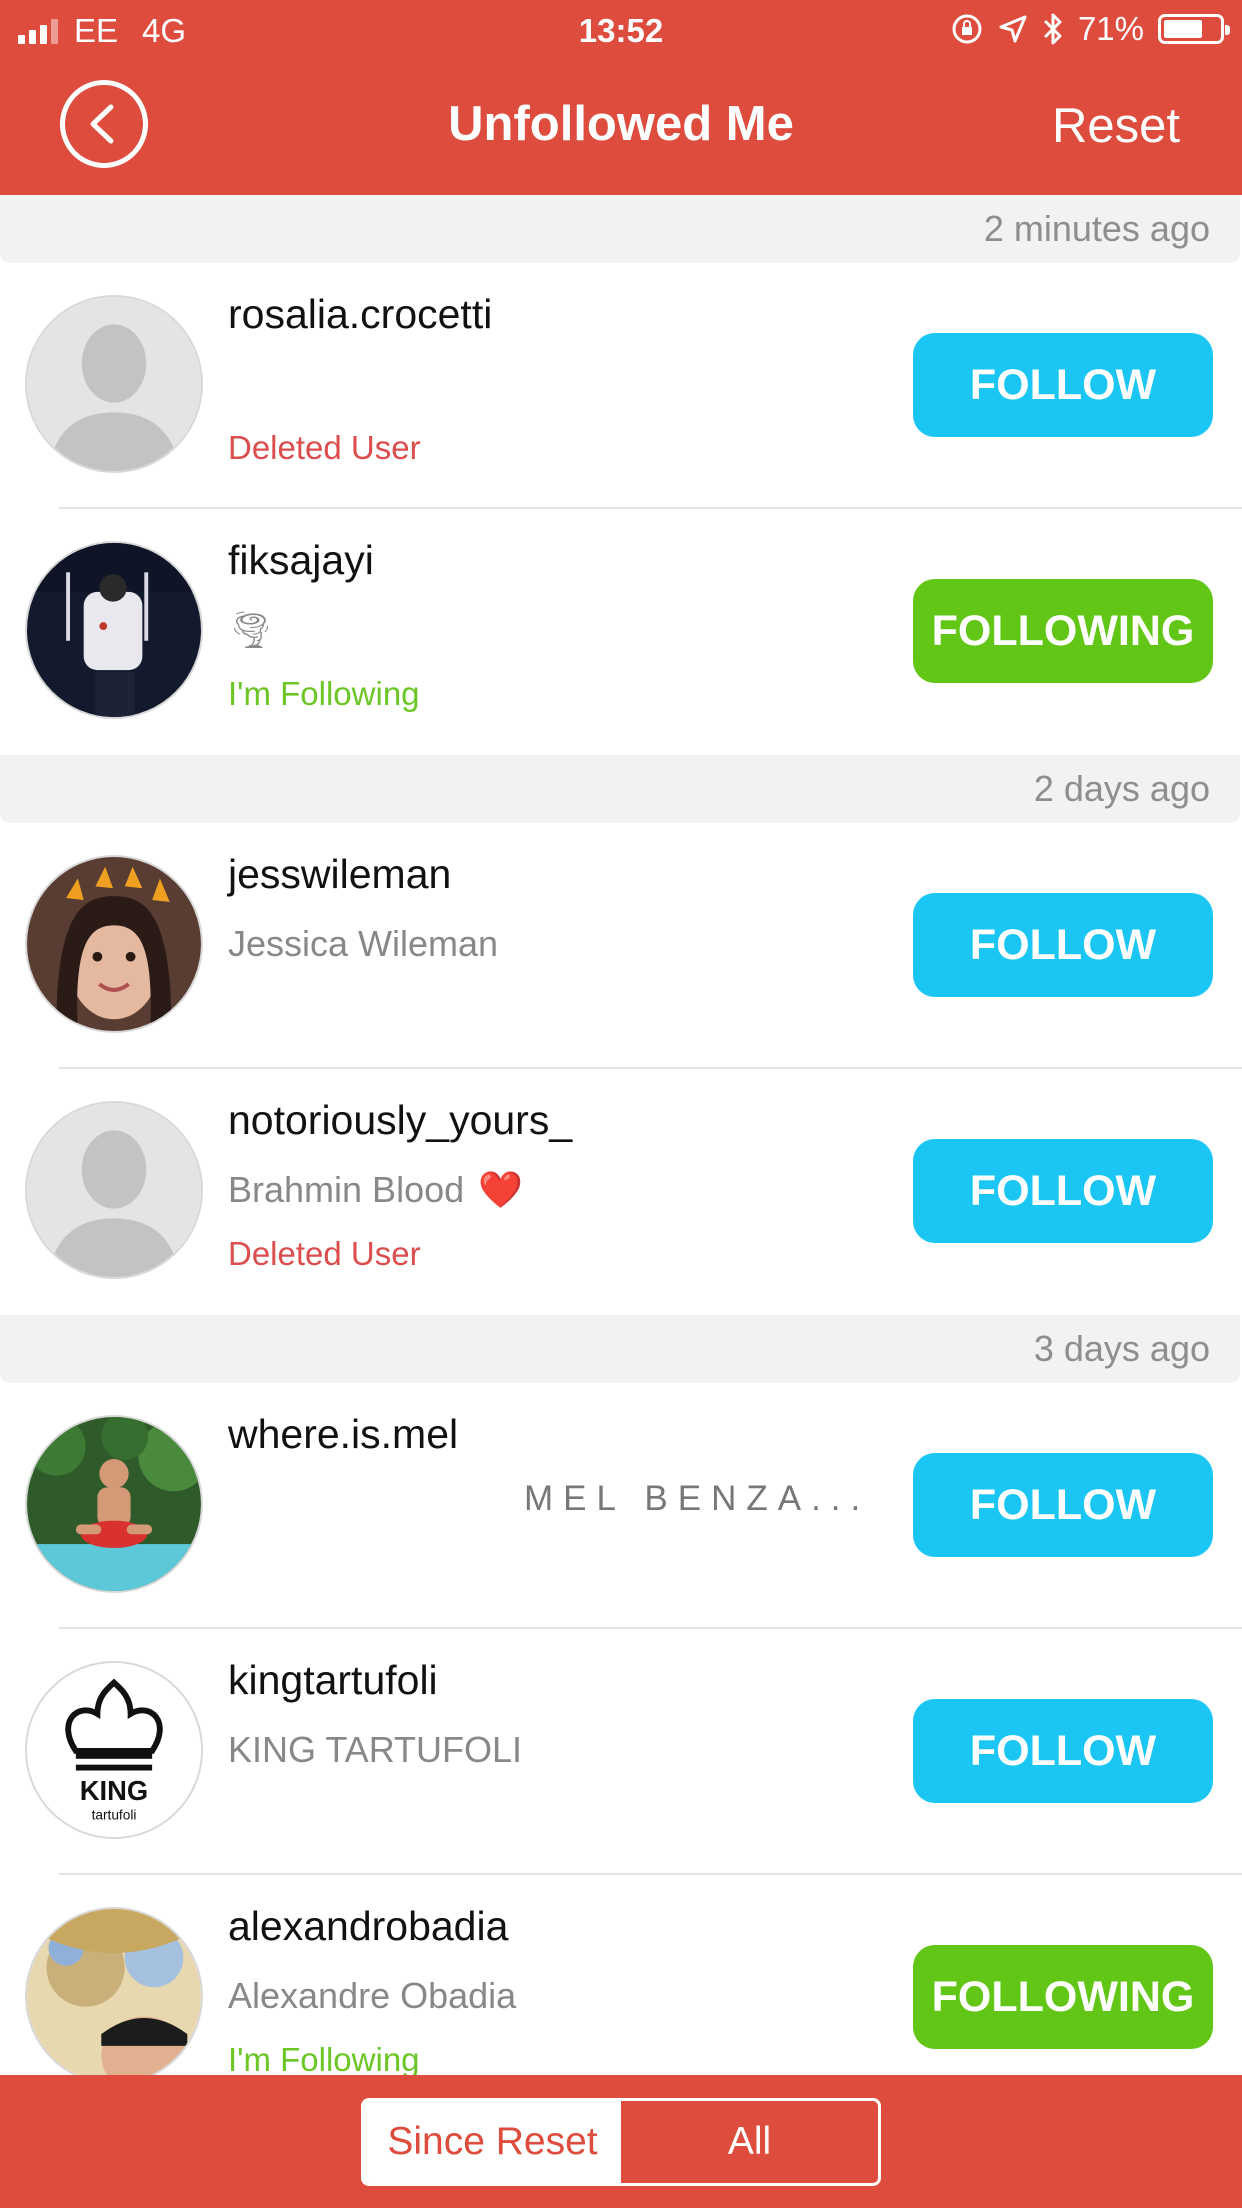 This screenshot has height=2208, width=1242. I want to click on rotation-lock-icon, so click(967, 29).